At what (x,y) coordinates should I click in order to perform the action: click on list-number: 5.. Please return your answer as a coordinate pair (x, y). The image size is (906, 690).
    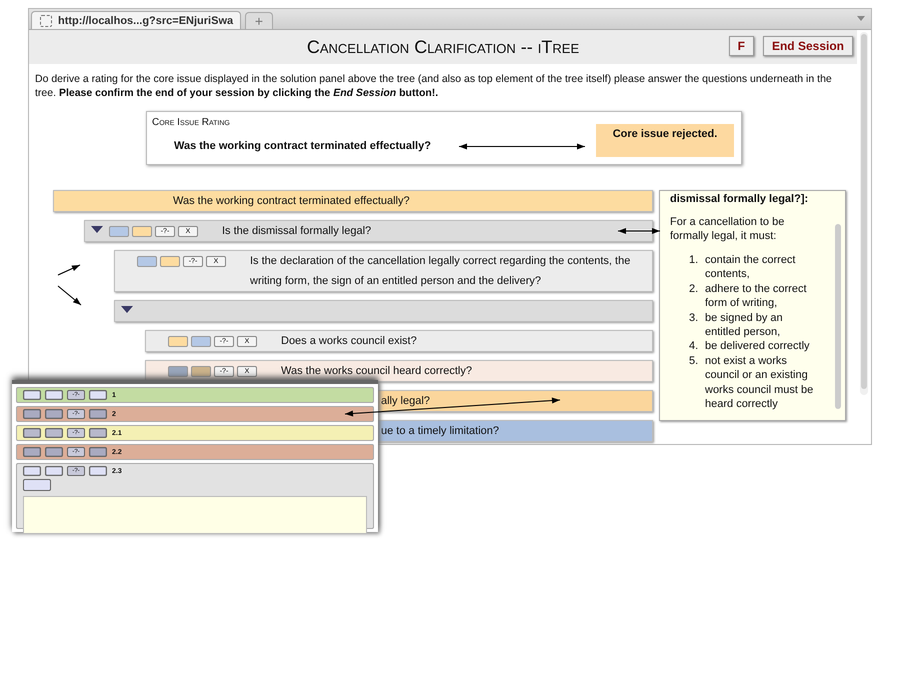
    Looking at the image, I should click on (694, 361).